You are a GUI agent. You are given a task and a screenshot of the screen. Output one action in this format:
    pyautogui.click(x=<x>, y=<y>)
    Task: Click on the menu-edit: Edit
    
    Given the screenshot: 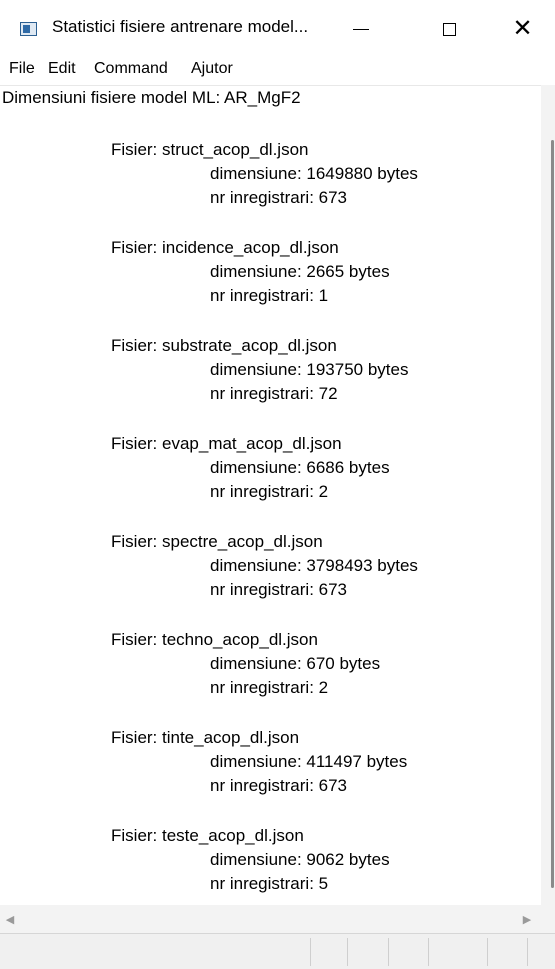 What is the action you would take?
    pyautogui.click(x=62, y=69)
    